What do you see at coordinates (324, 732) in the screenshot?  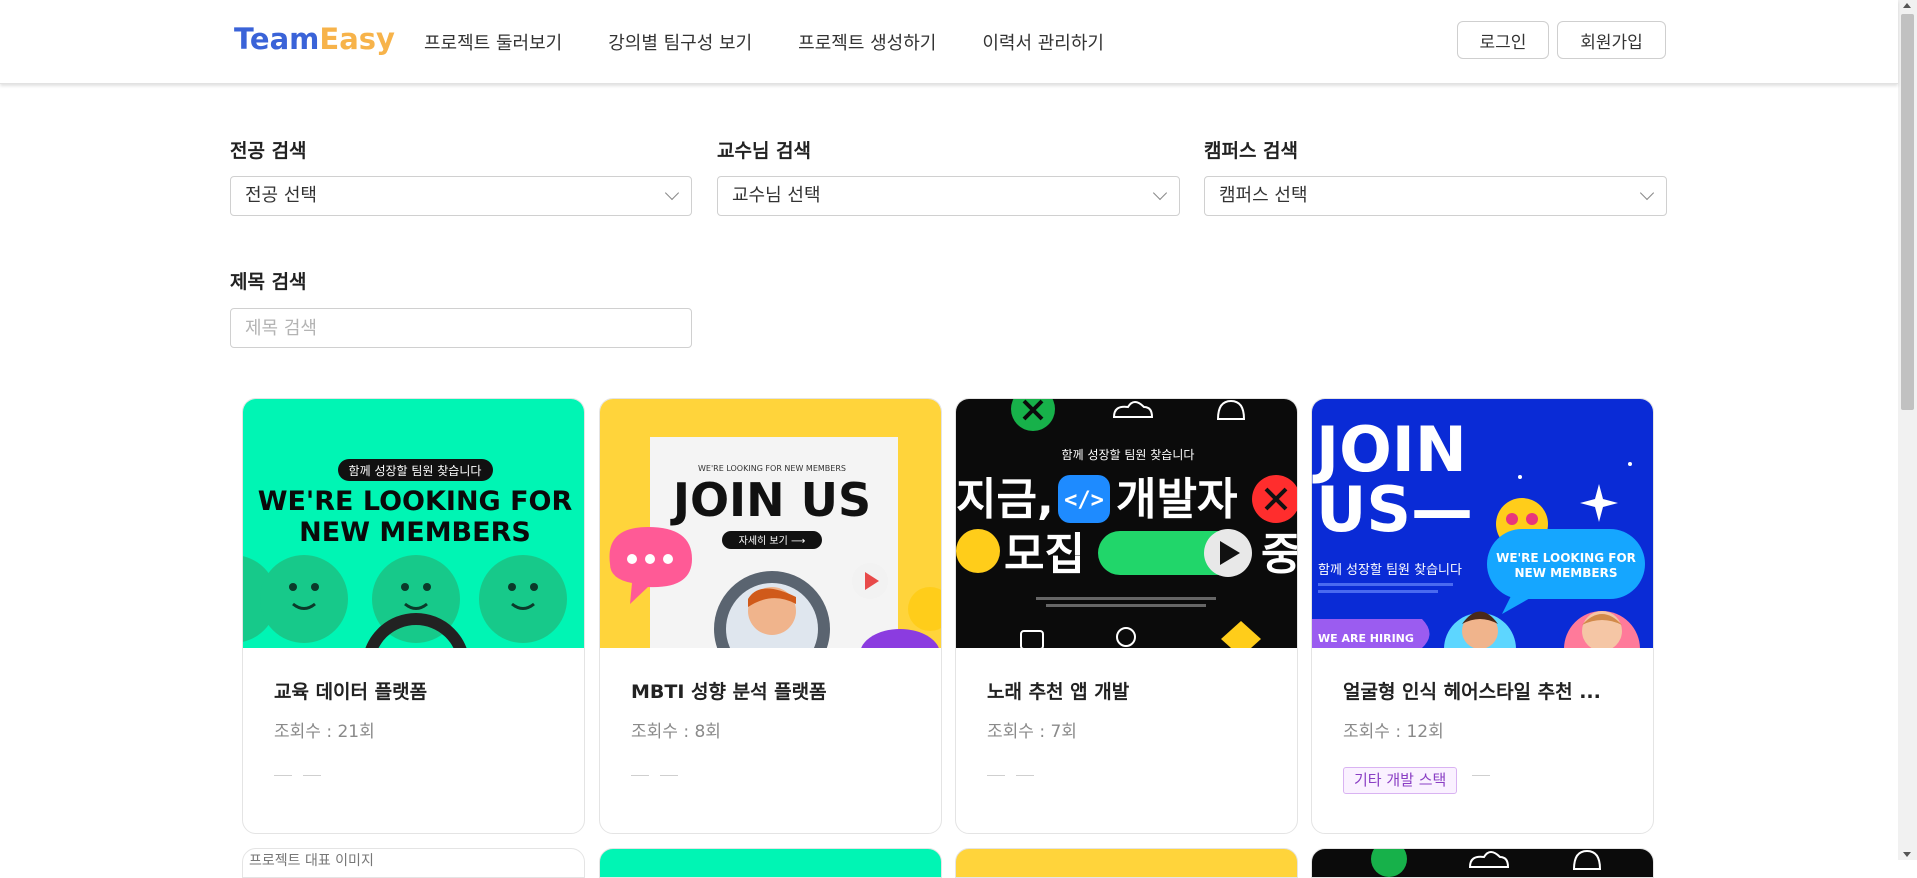 I see `view-count: 조회수 : 21회` at bounding box center [324, 732].